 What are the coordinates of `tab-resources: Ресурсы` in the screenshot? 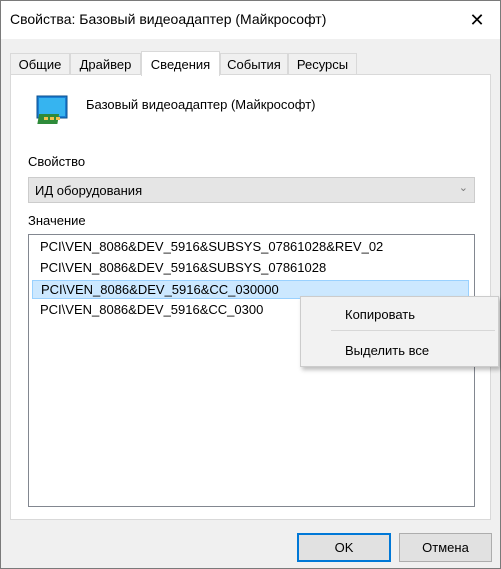 It's located at (322, 63).